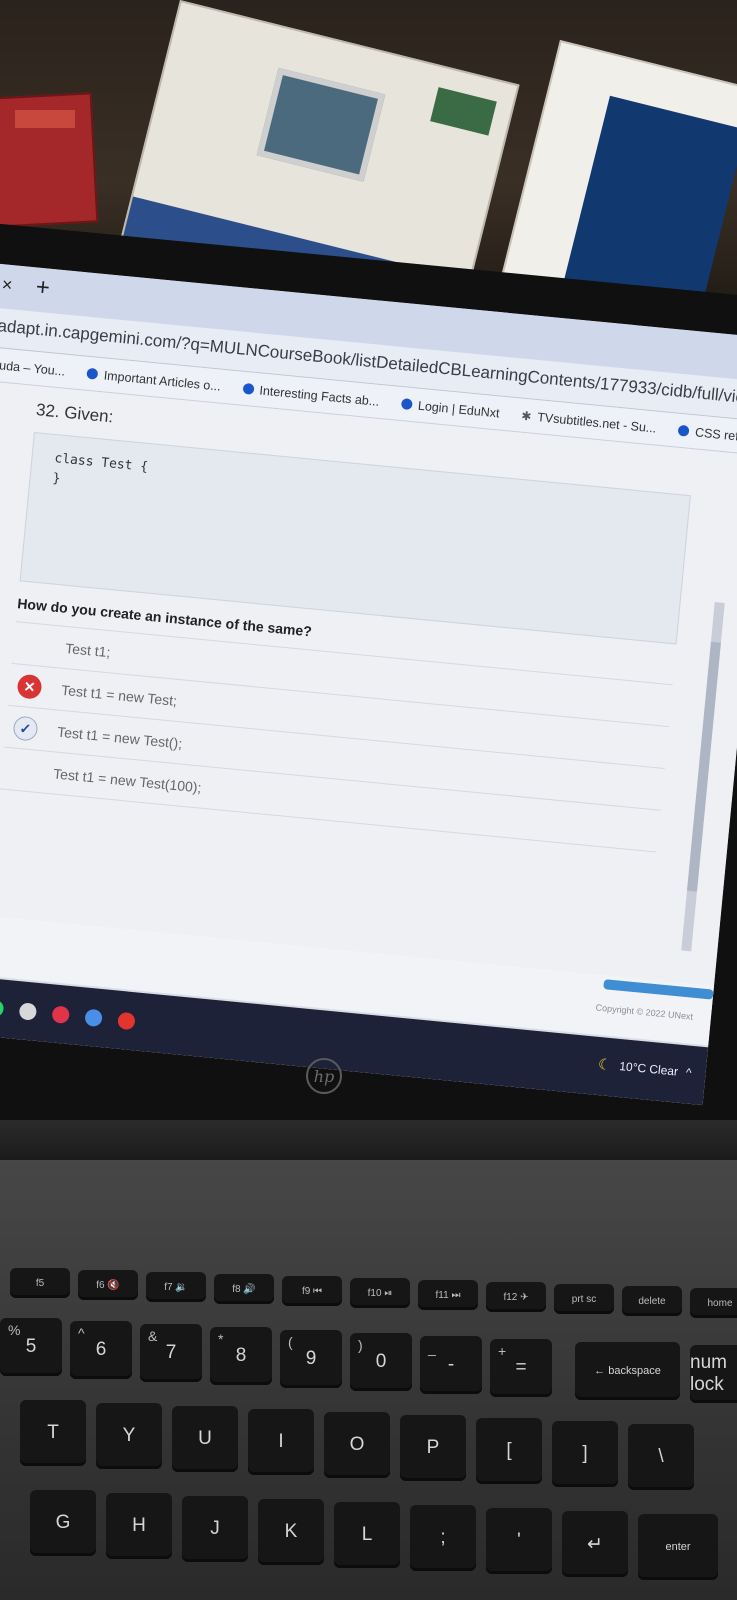  I want to click on key-label: T, so click(53, 1432).